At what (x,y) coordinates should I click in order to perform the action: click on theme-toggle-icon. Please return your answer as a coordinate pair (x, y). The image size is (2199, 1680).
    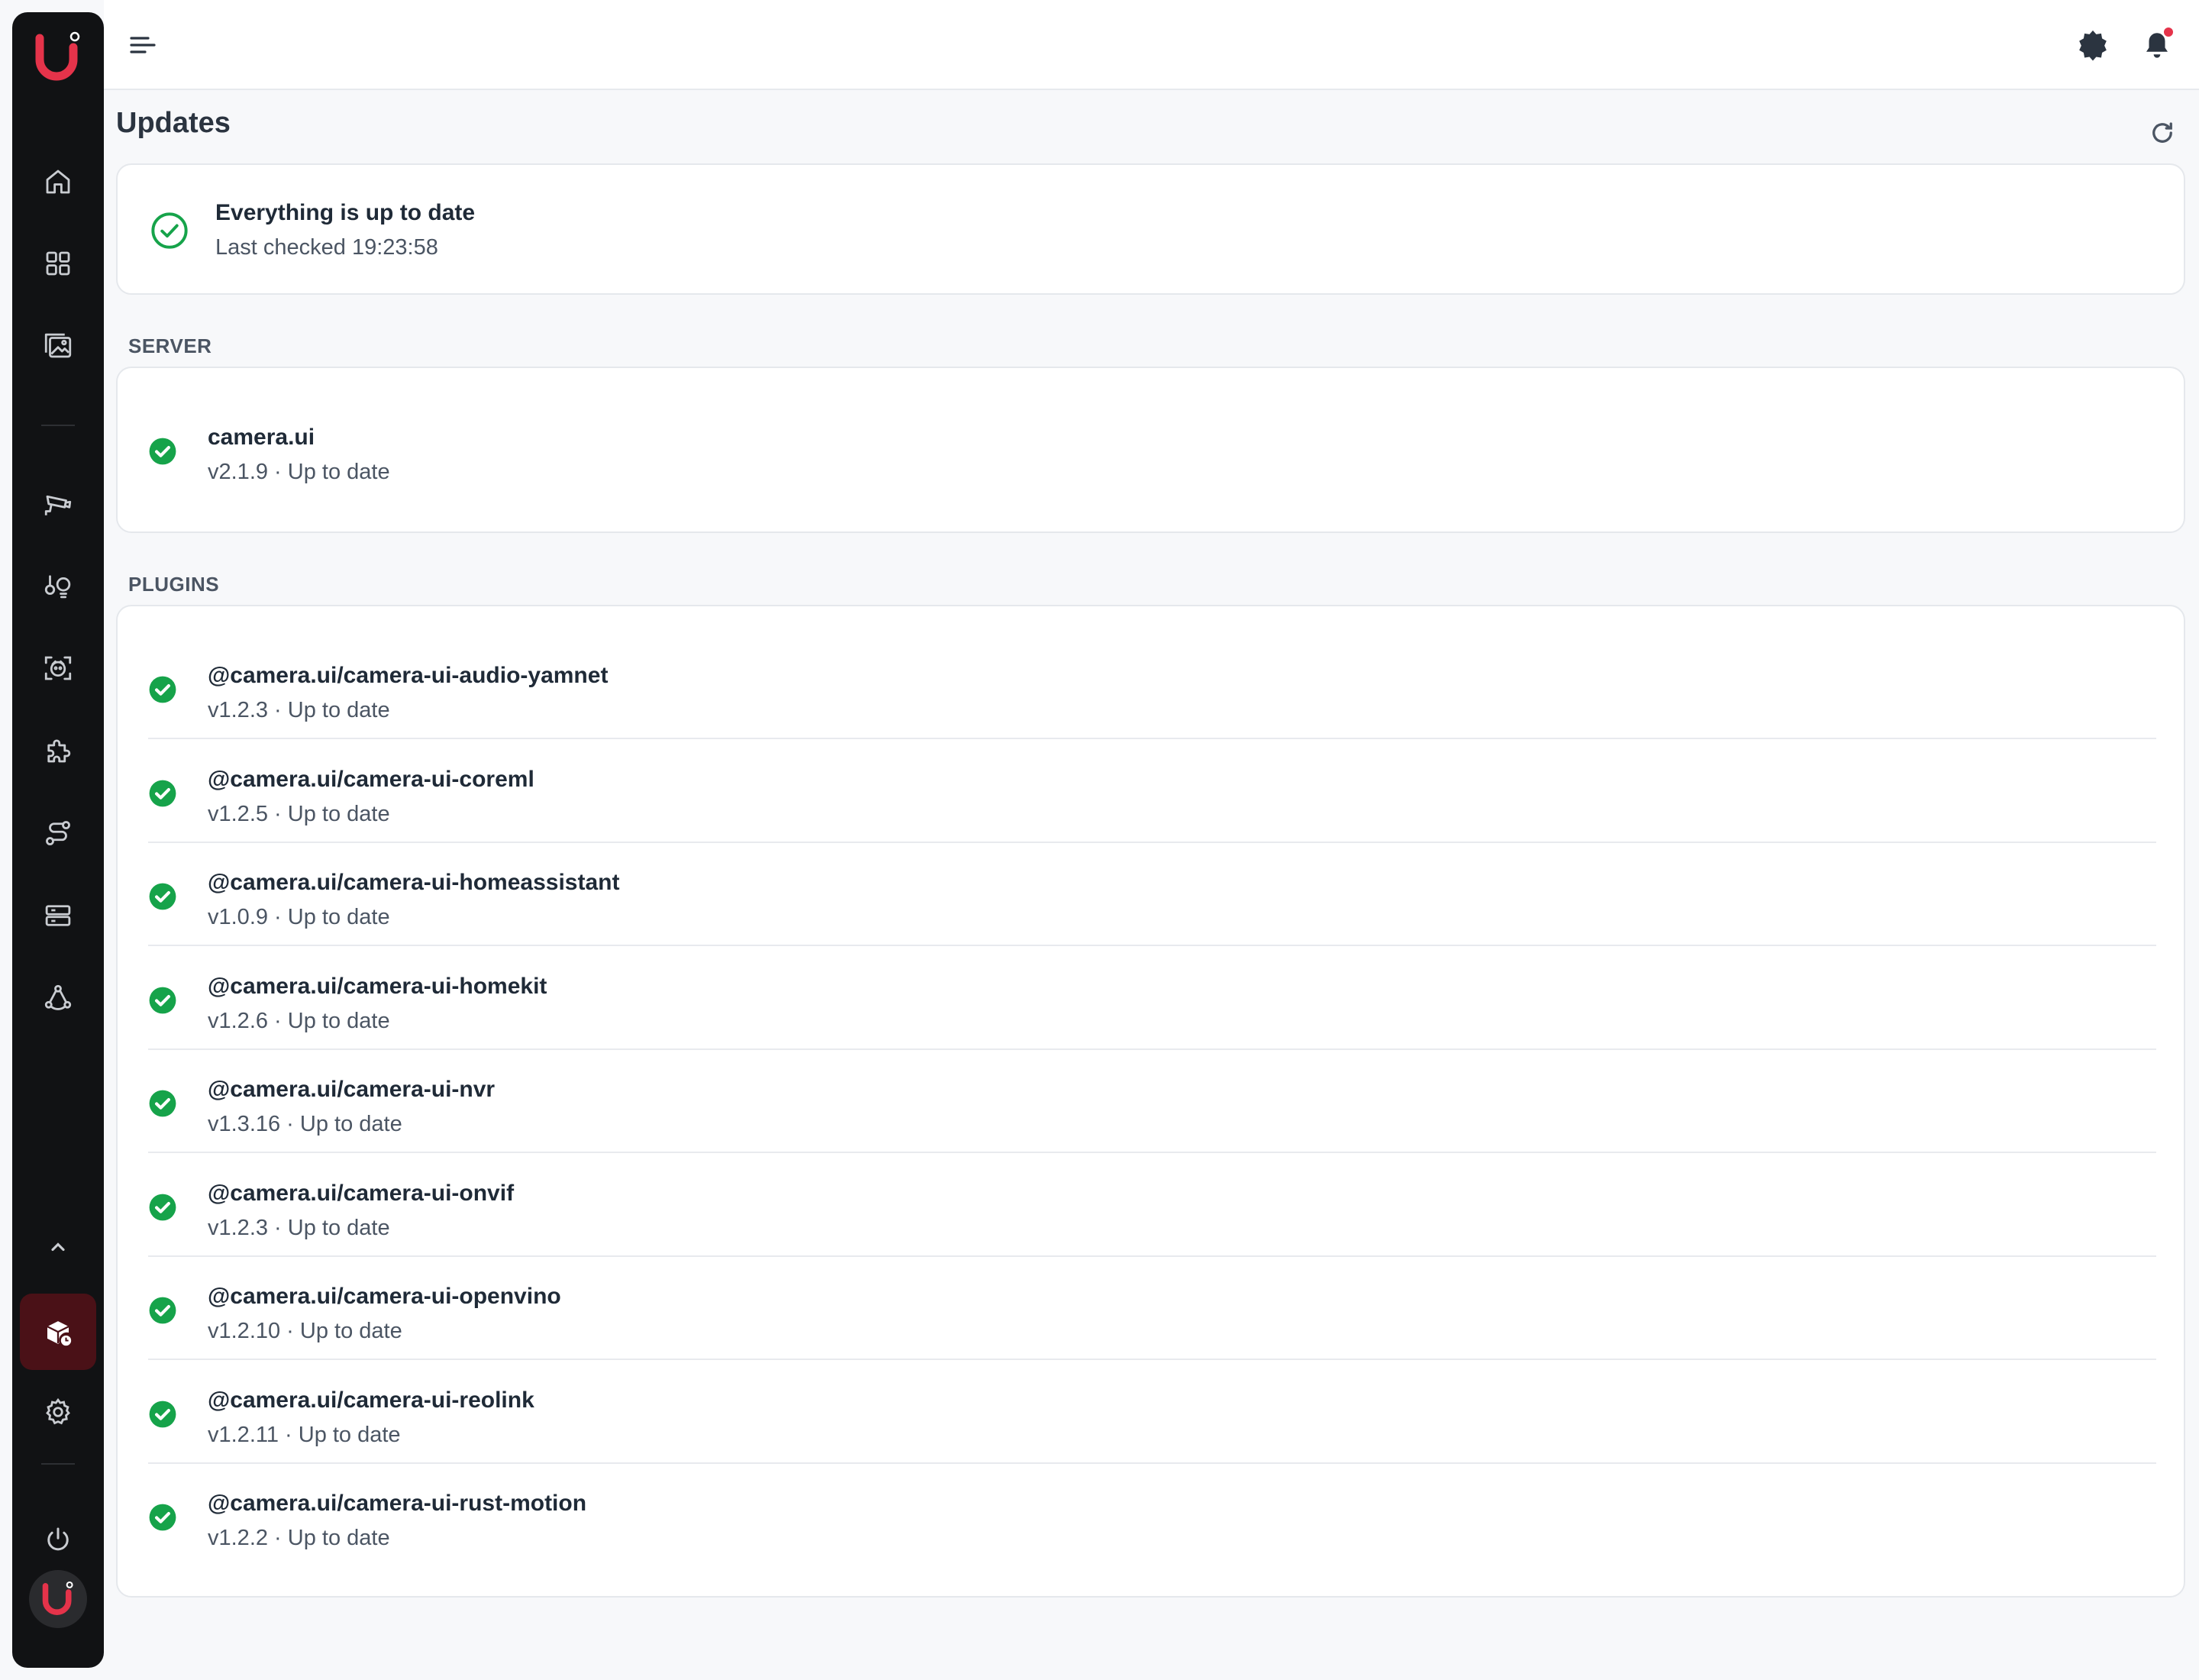
    Looking at the image, I should click on (2093, 46).